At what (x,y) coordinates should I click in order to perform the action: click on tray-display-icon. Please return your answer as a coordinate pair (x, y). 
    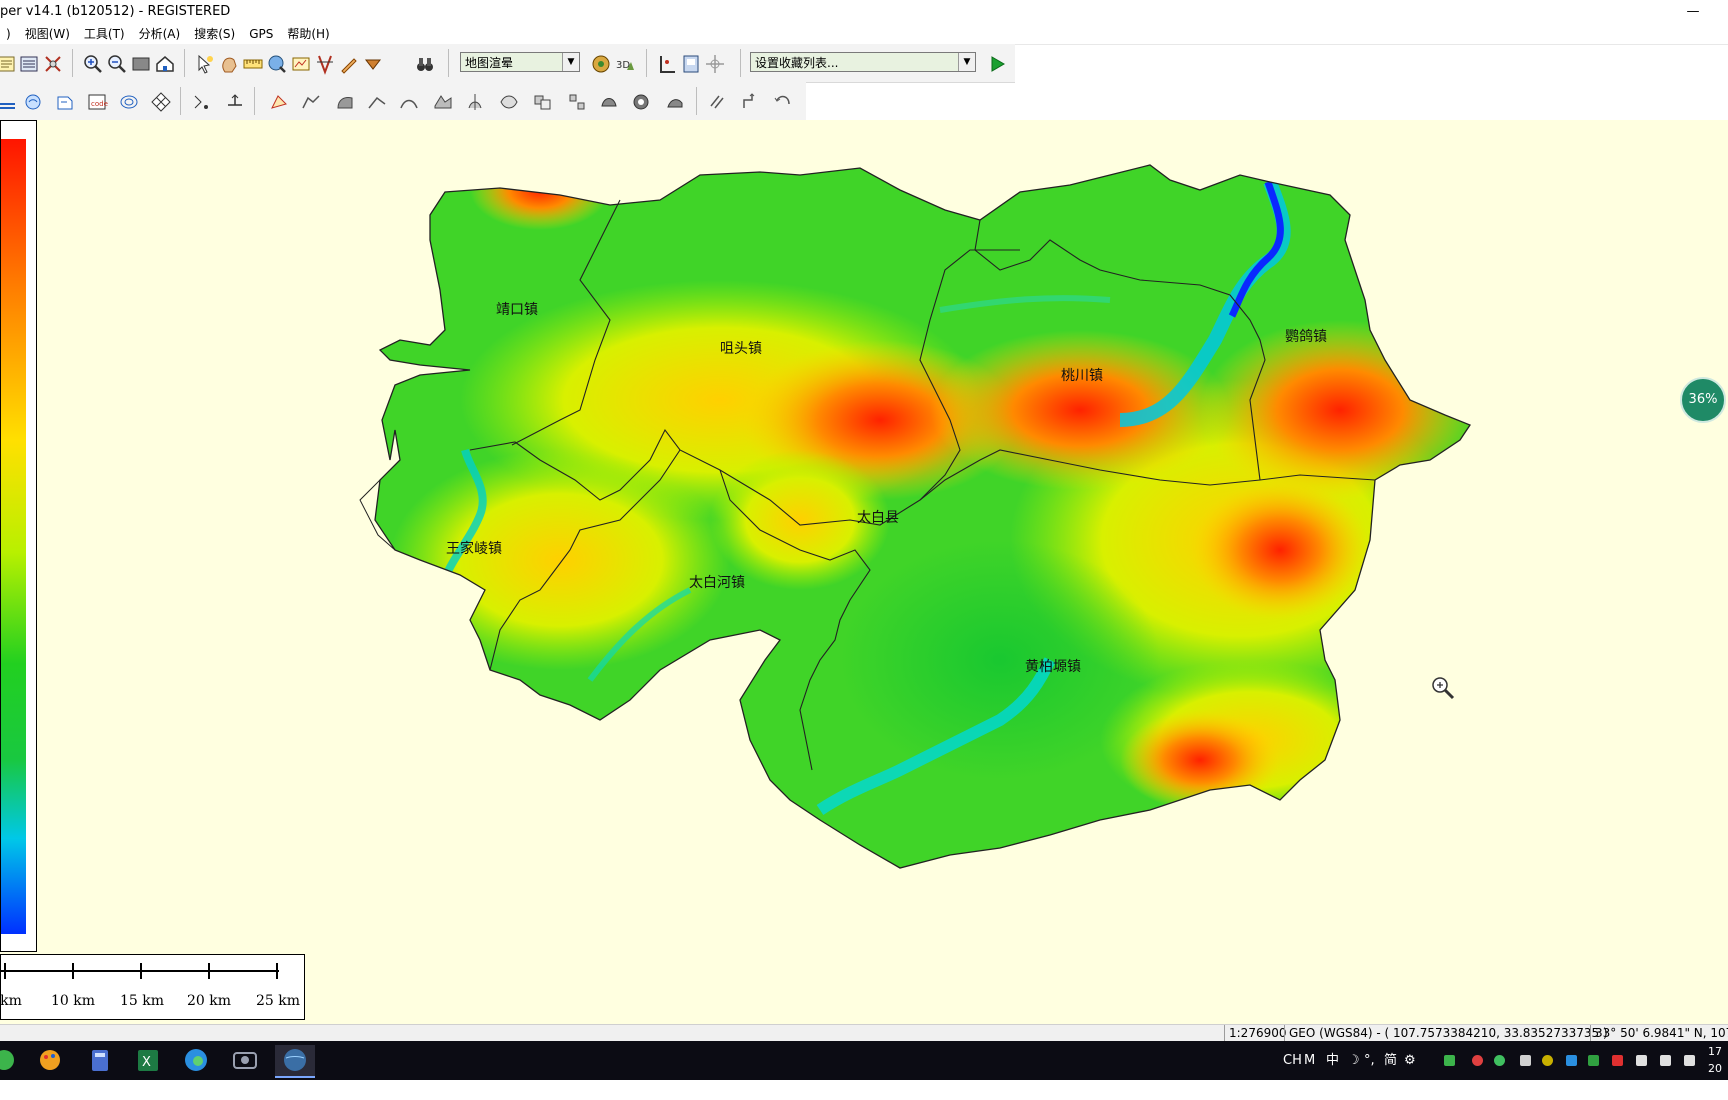
    Looking at the image, I should click on (1665, 1060).